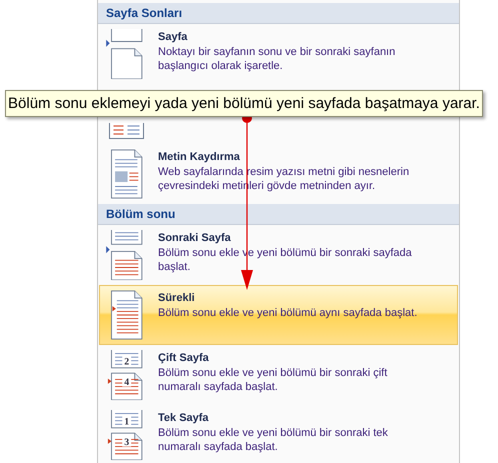 The width and height of the screenshot is (498, 463). What do you see at coordinates (278, 13) in the screenshot?
I see `section-header: Sayfa Sonları` at bounding box center [278, 13].